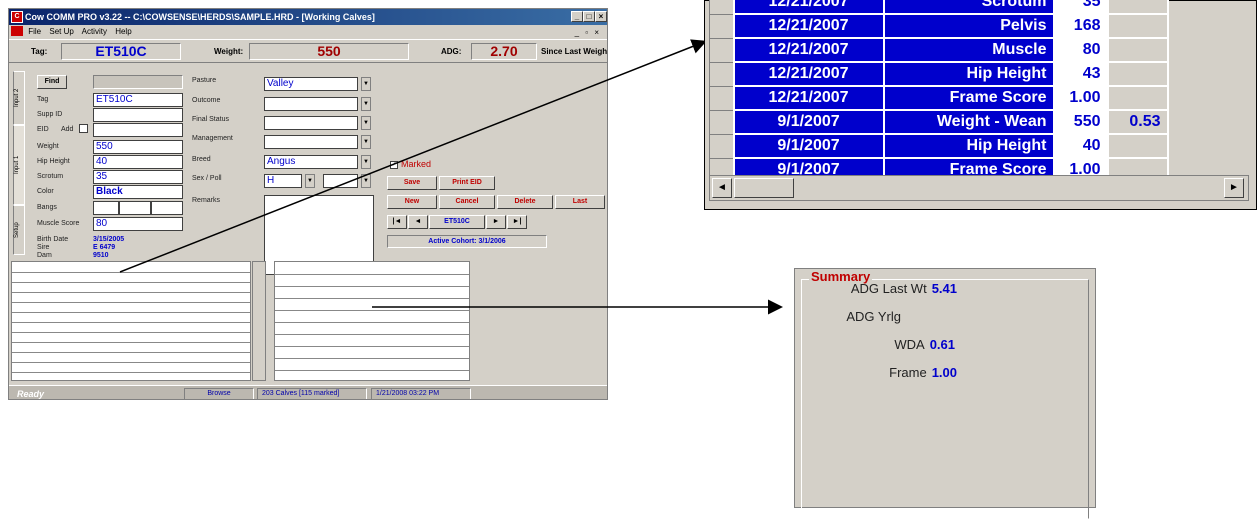 The width and height of the screenshot is (1257, 519). I want to click on grid-cell-value: 550, so click(1080, 122).